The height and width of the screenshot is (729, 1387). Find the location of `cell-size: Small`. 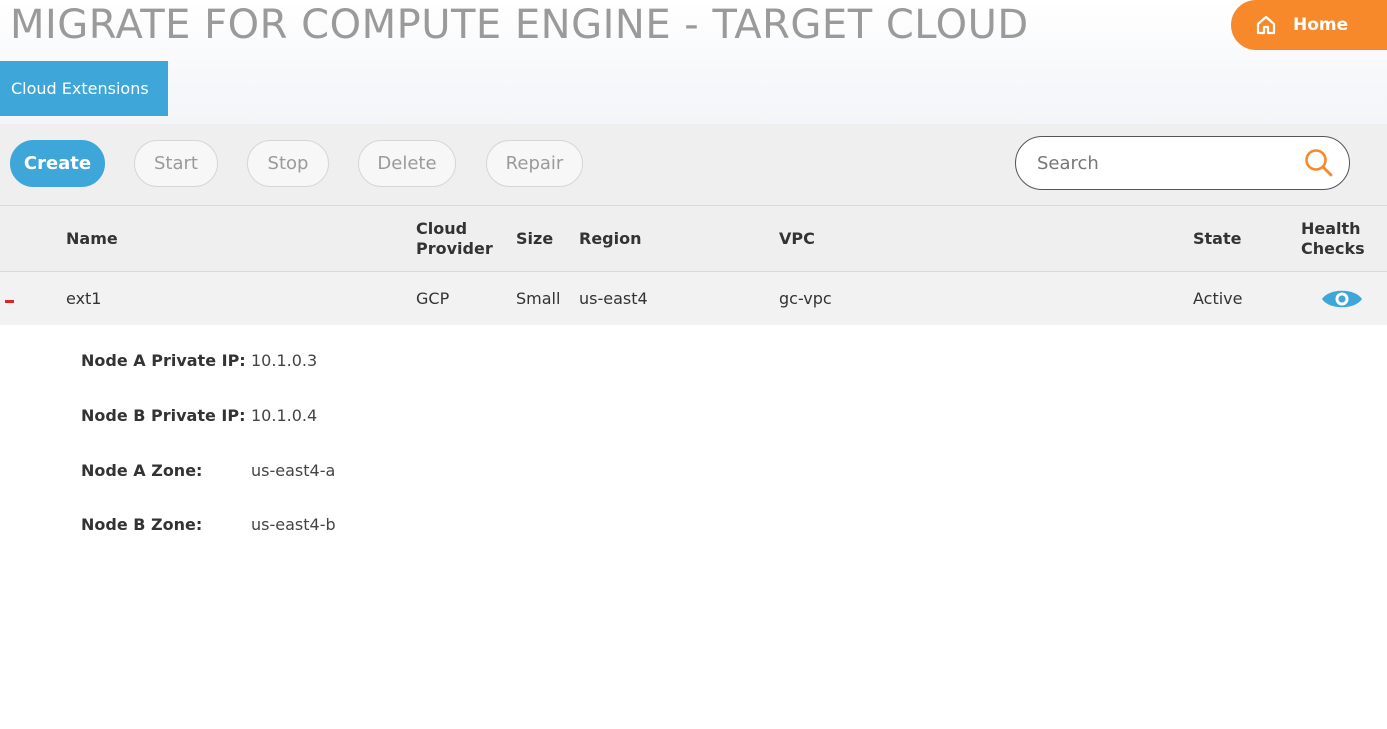

cell-size: Small is located at coordinates (538, 298).